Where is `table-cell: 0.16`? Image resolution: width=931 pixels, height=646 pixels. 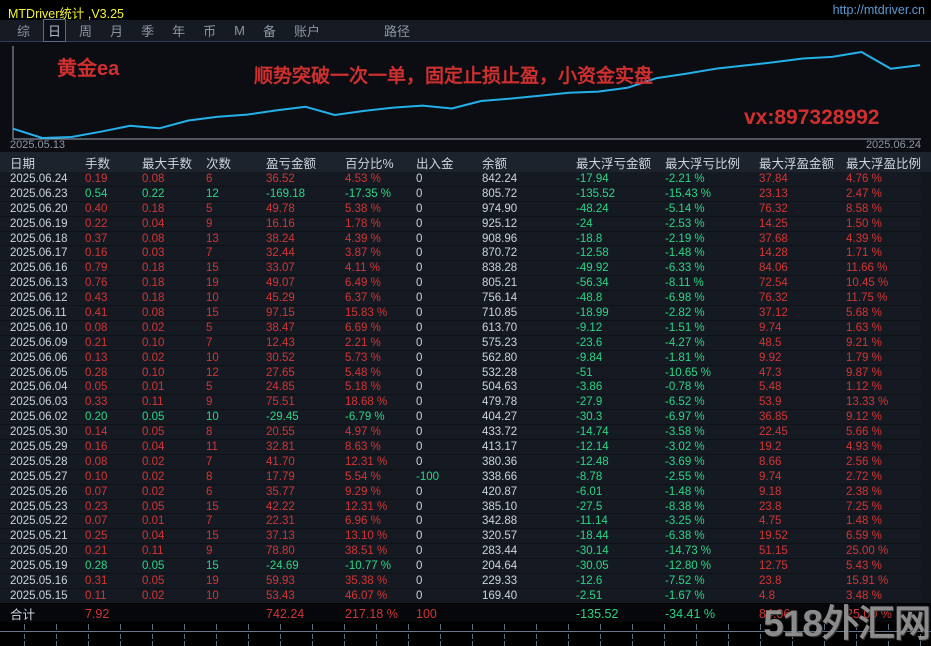
table-cell: 0.16 is located at coordinates (96, 446).